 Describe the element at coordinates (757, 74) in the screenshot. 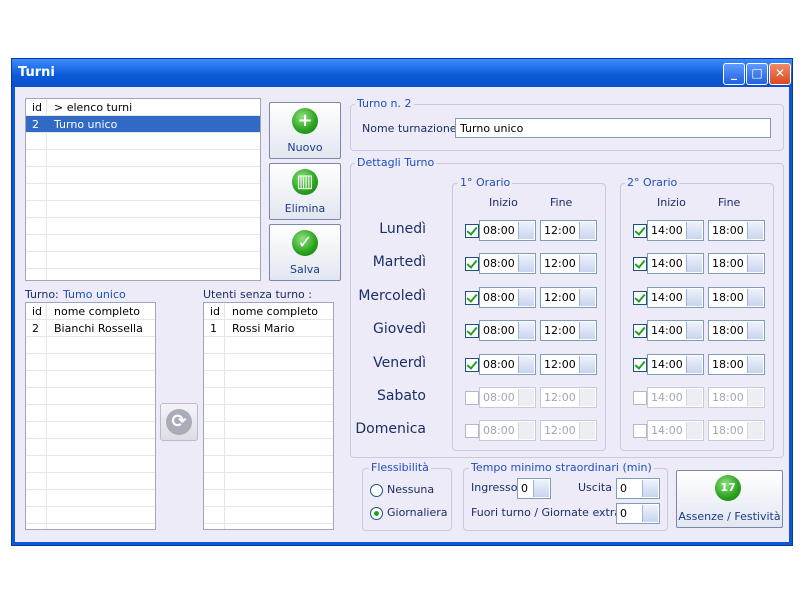

I see `maximize-button: □` at that location.